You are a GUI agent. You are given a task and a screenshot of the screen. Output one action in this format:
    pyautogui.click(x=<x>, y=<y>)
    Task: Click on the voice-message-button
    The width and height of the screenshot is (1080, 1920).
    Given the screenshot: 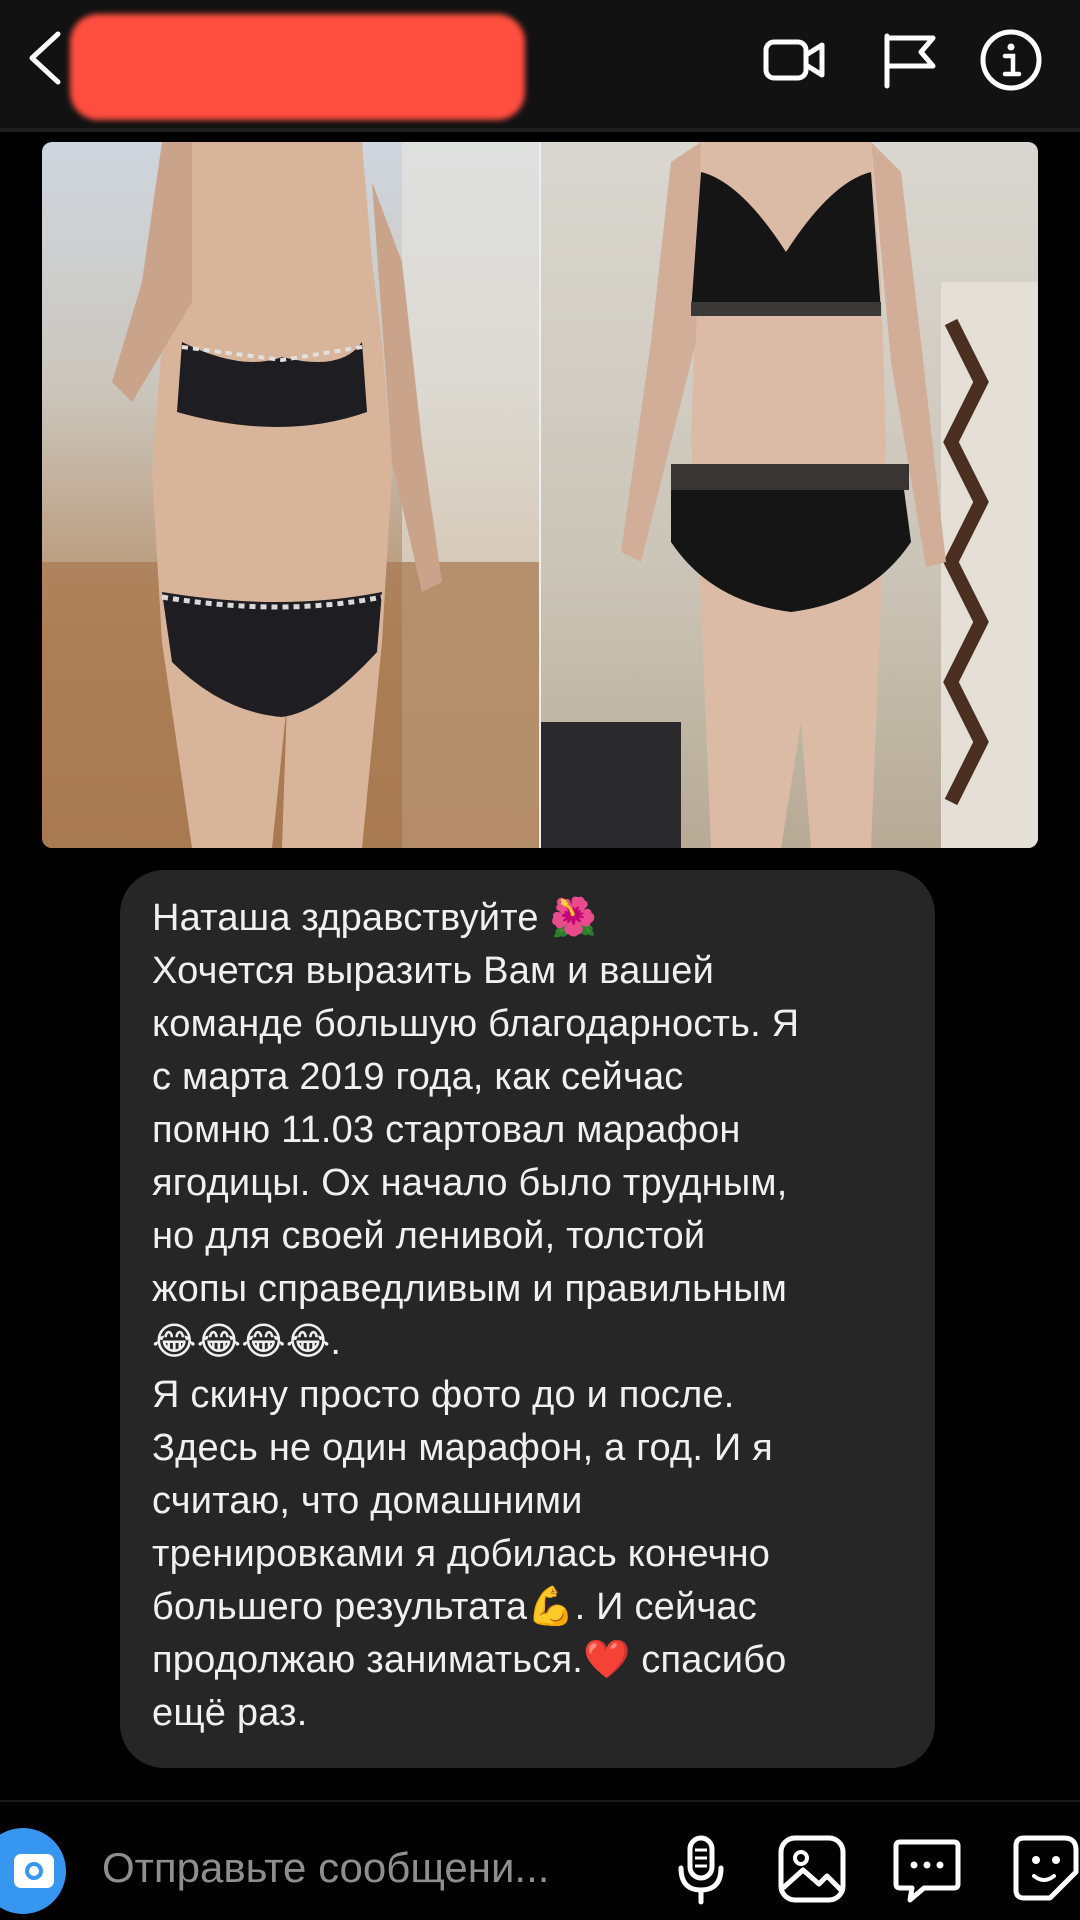 What is the action you would take?
    pyautogui.click(x=702, y=1869)
    